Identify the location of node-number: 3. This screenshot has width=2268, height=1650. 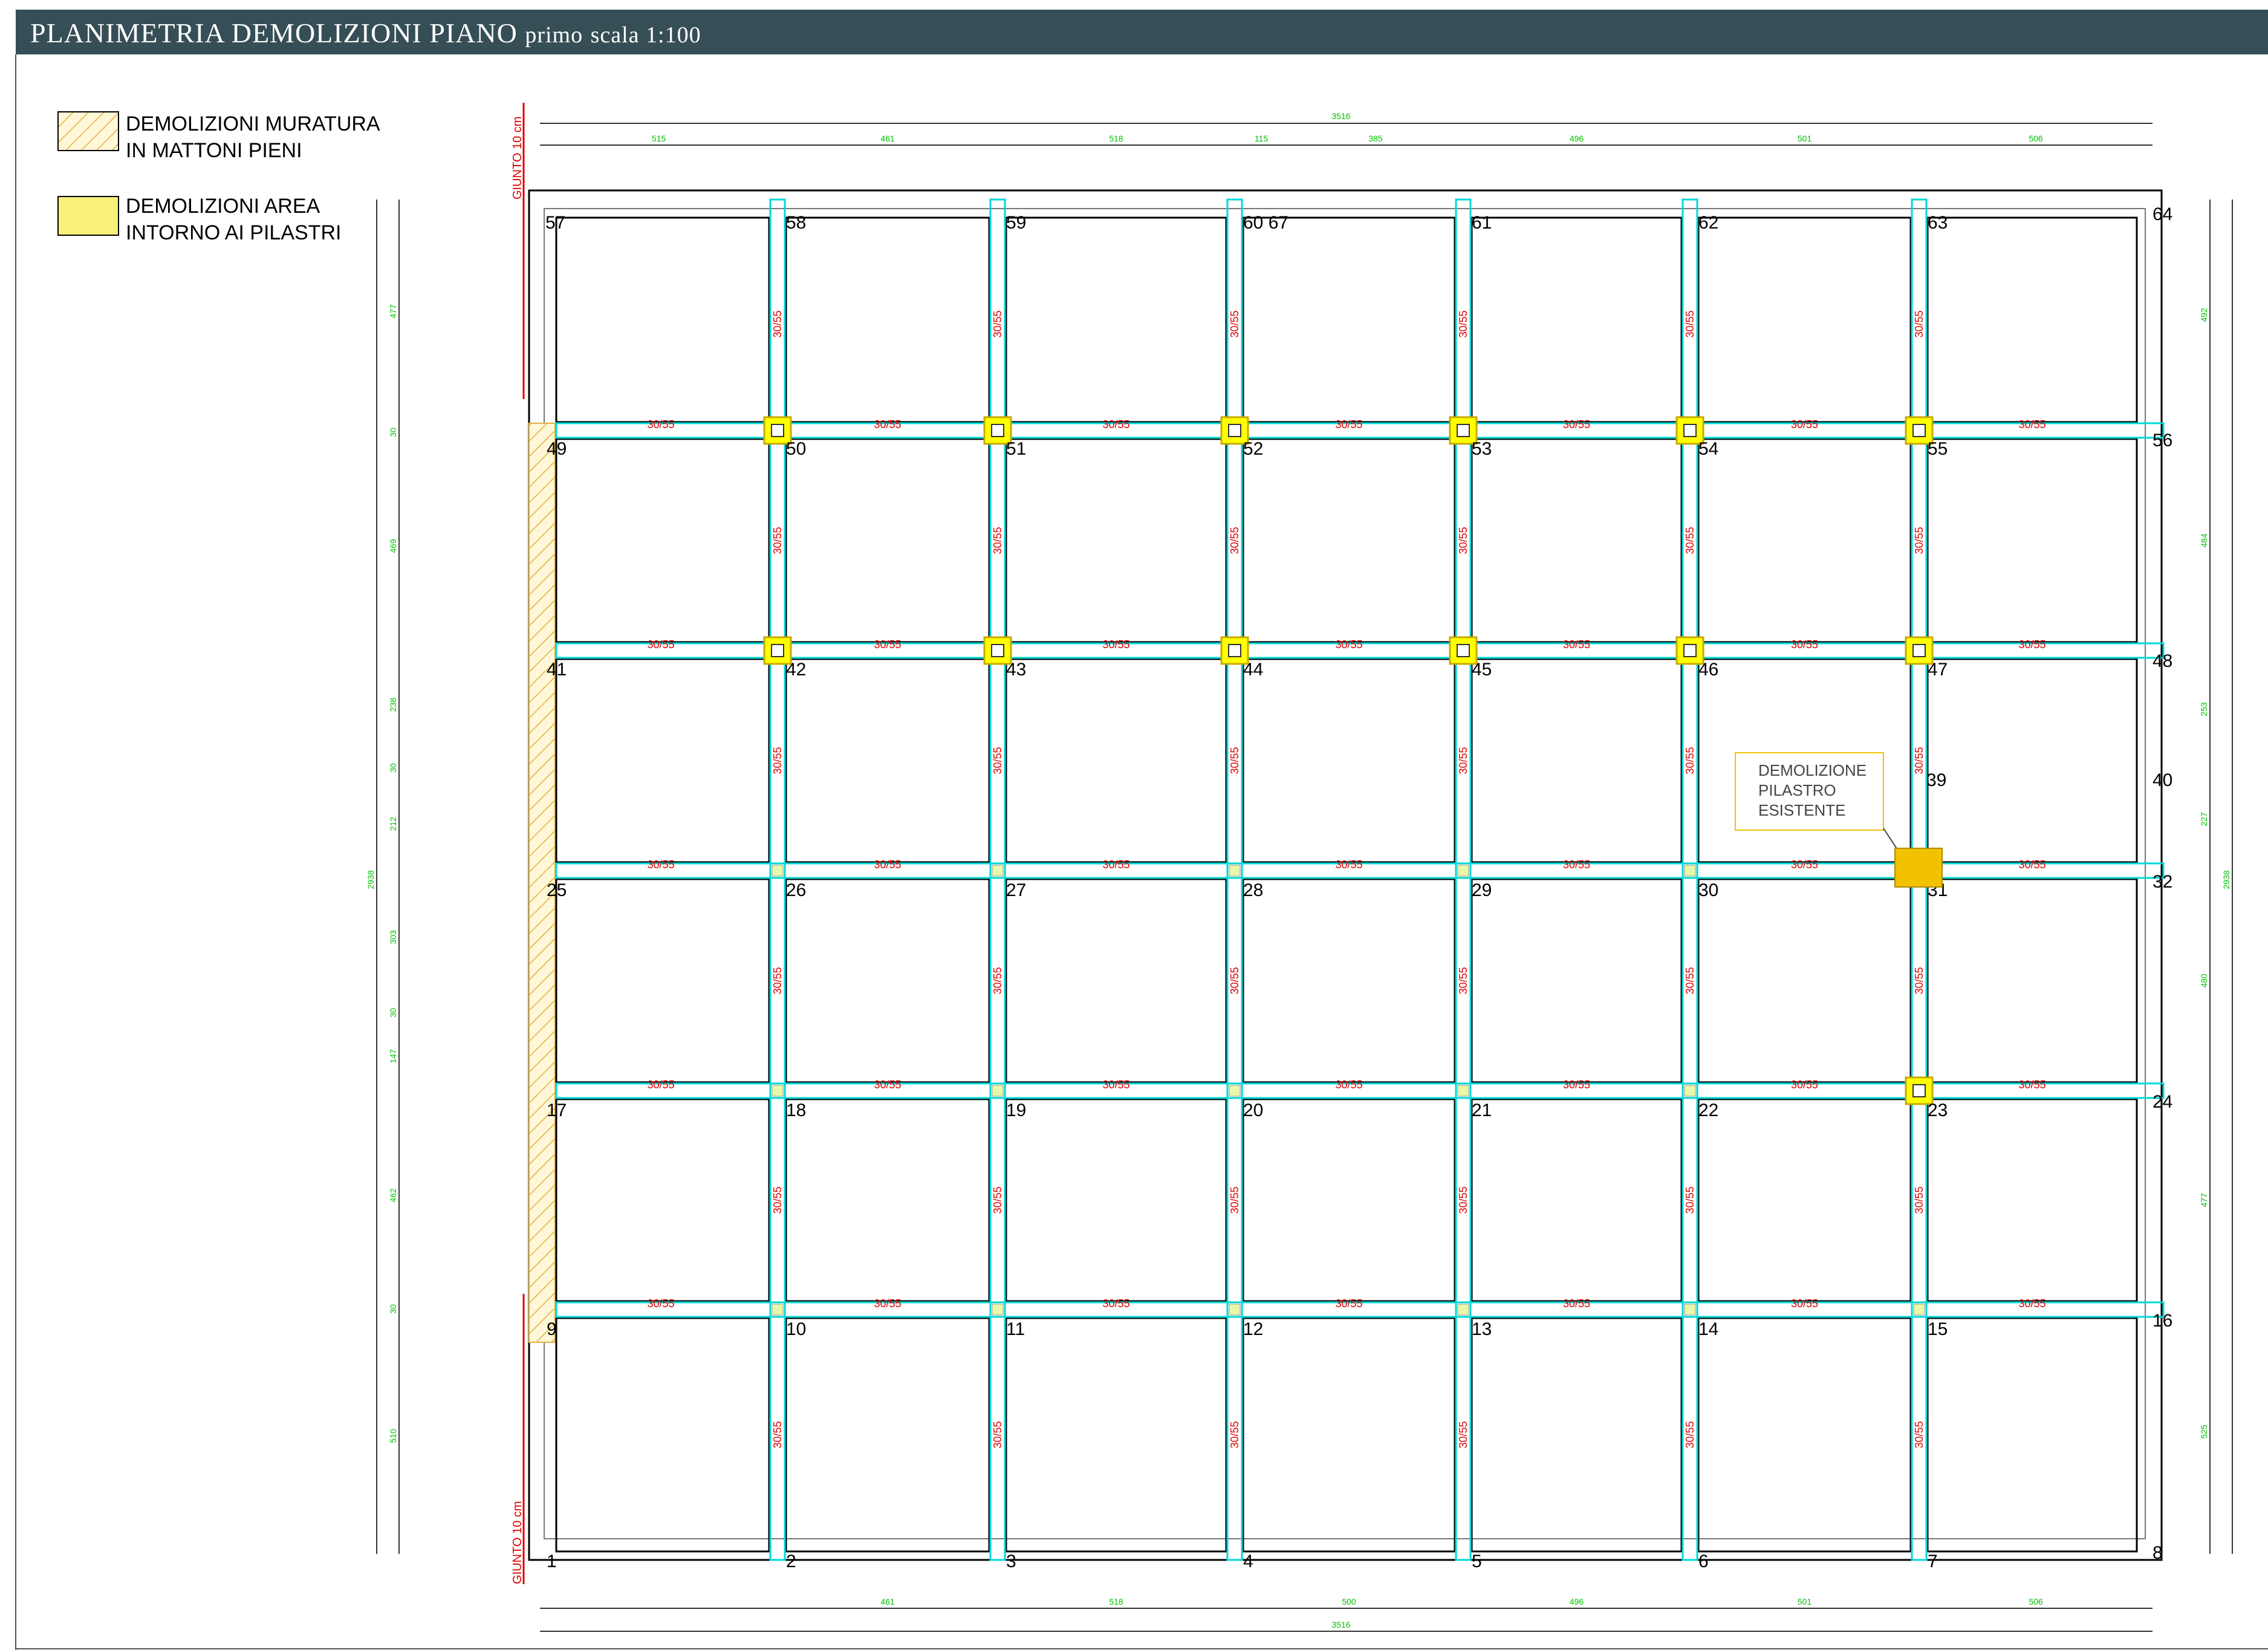
(1011, 1561).